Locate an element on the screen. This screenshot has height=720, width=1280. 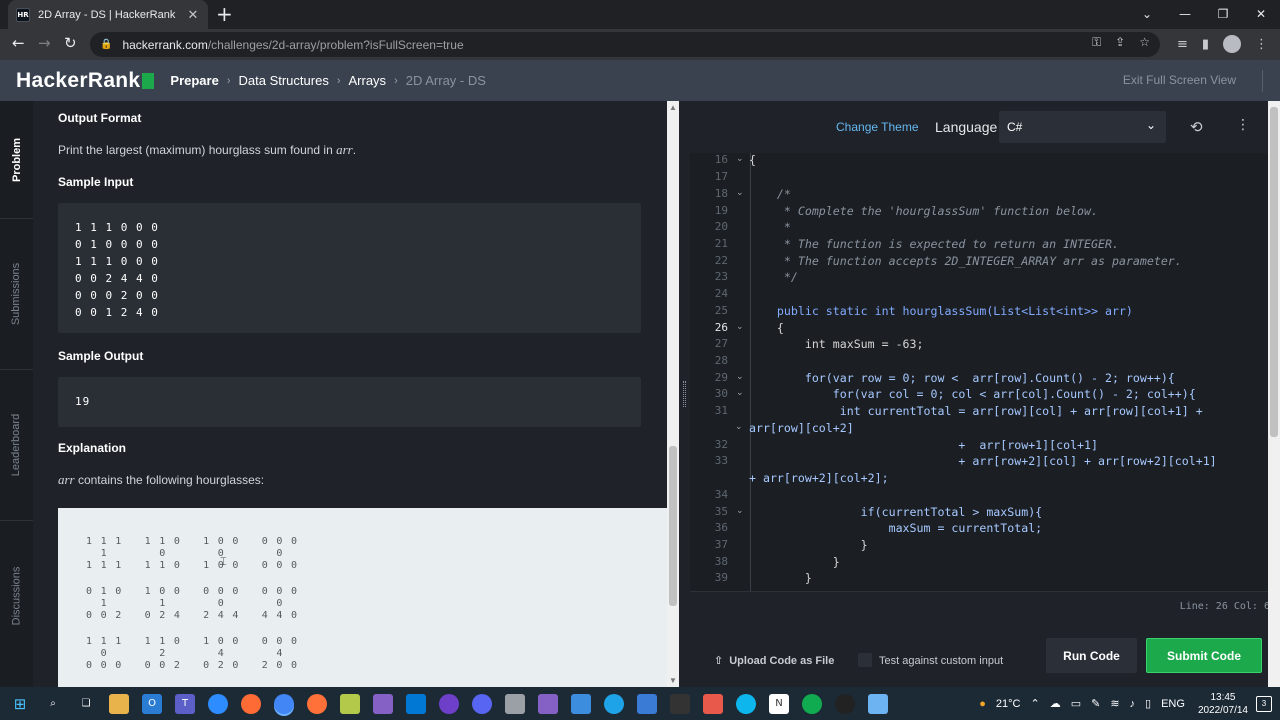
editor-page-scrollbar is located at coordinates (1274, 394).